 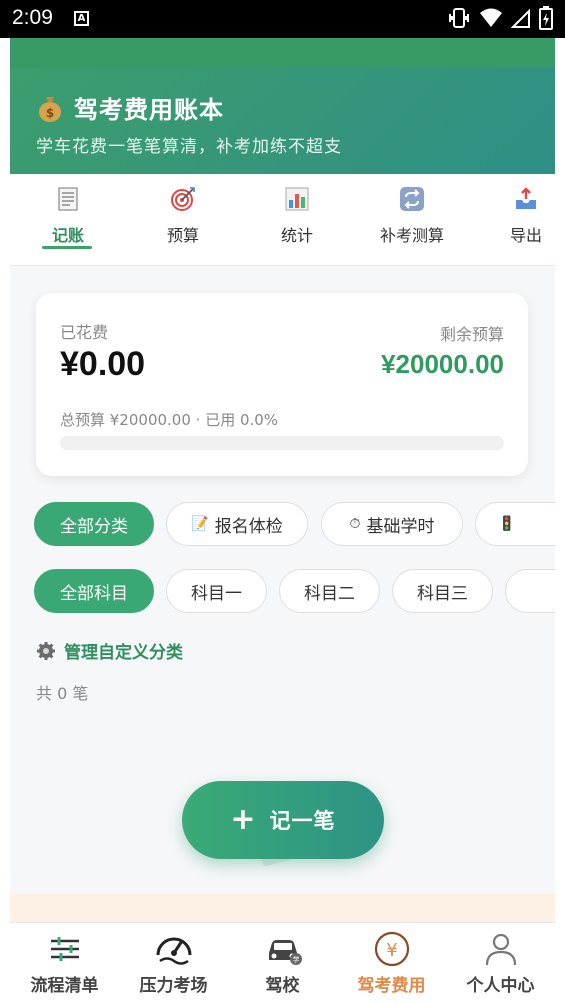 I want to click on nav-driving-school: 学 驾校, so click(x=282, y=962).